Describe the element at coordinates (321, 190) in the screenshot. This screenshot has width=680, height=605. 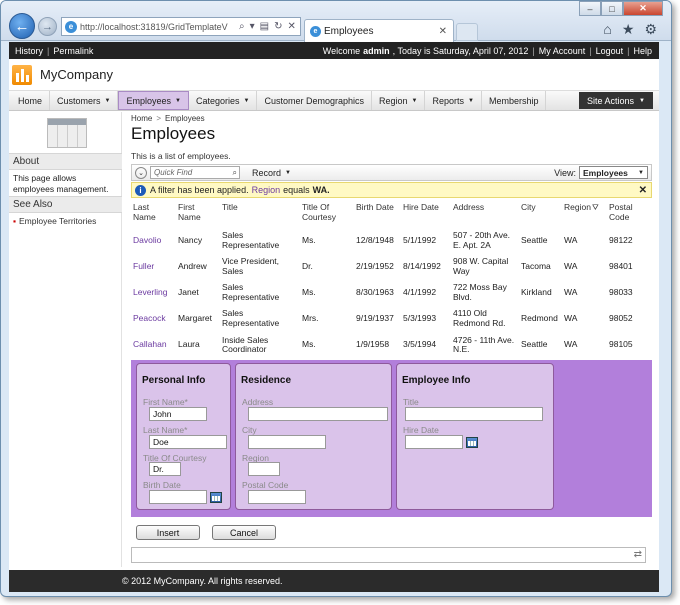
I see `filter-value: WA.` at that location.